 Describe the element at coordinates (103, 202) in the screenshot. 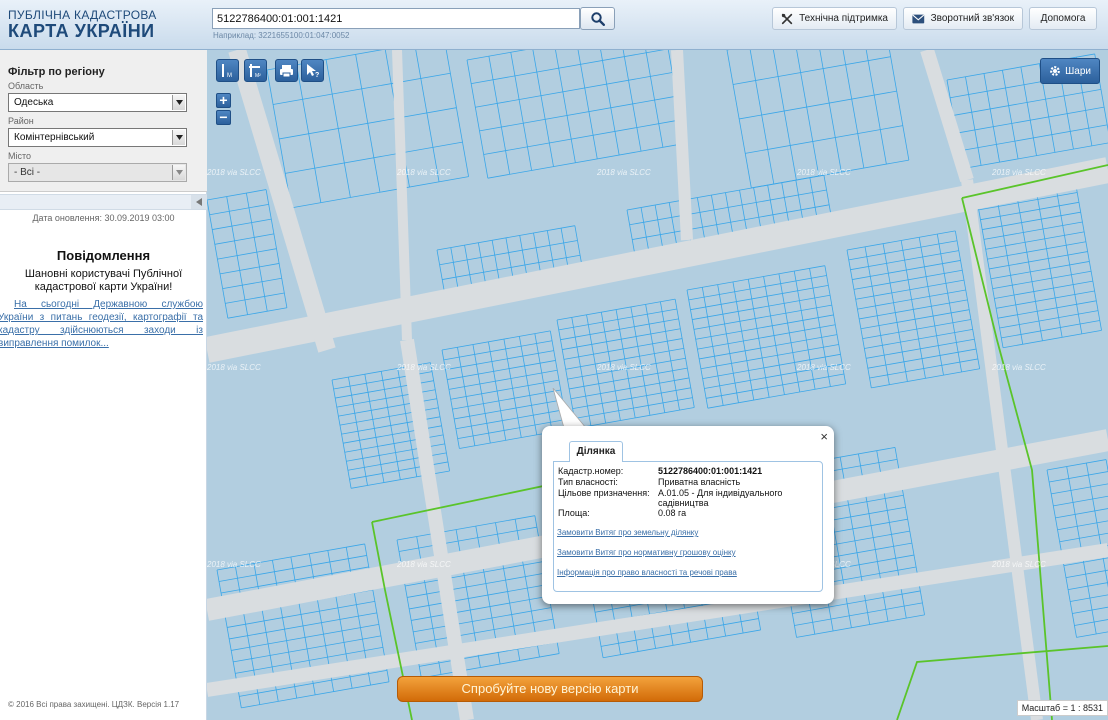

I see `sidebar-collapse-bar` at that location.